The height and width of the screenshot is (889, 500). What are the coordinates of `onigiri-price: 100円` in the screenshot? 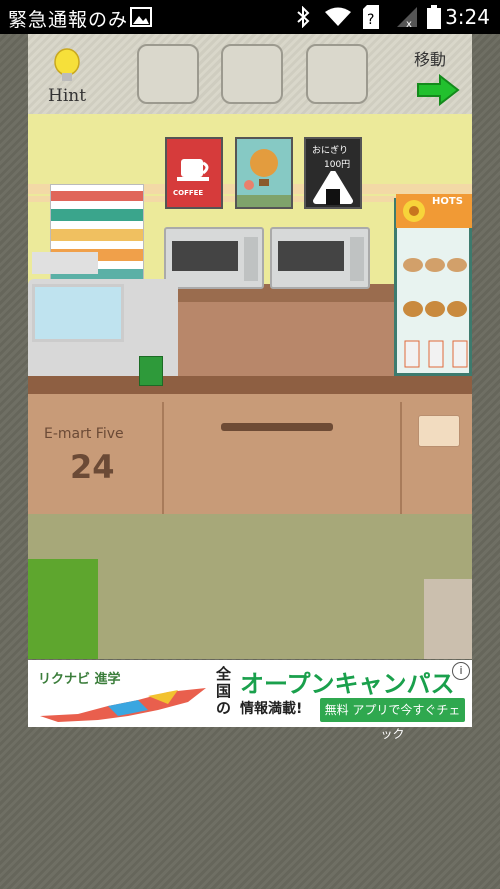 It's located at (337, 165).